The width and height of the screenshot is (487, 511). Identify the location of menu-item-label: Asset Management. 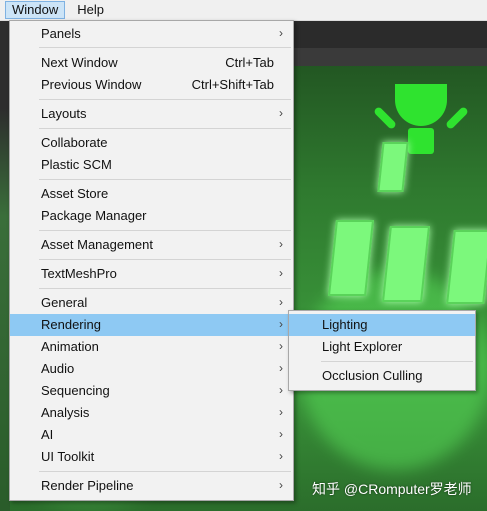
(97, 244).